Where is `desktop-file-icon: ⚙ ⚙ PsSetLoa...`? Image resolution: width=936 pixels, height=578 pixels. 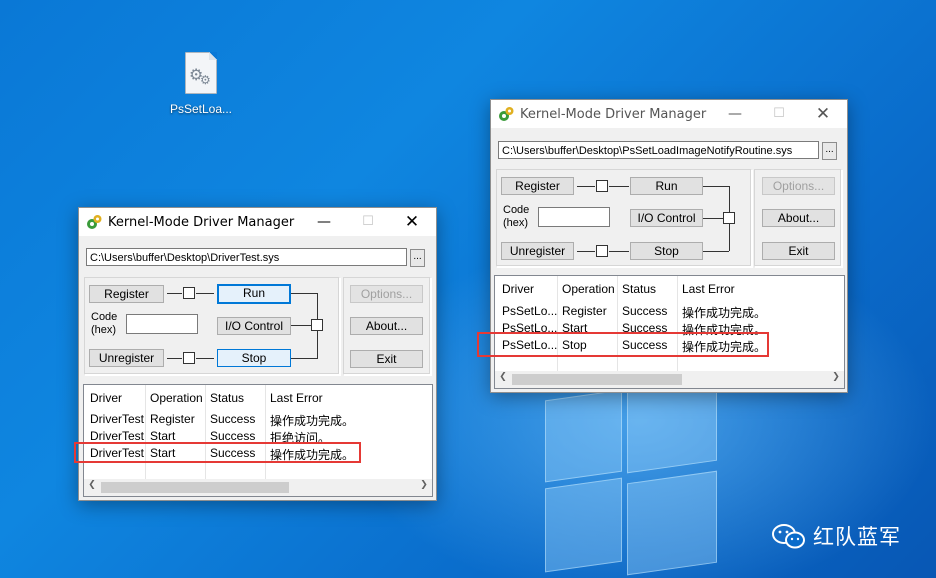 desktop-file-icon: ⚙ ⚙ PsSetLoa... is located at coordinates (201, 84).